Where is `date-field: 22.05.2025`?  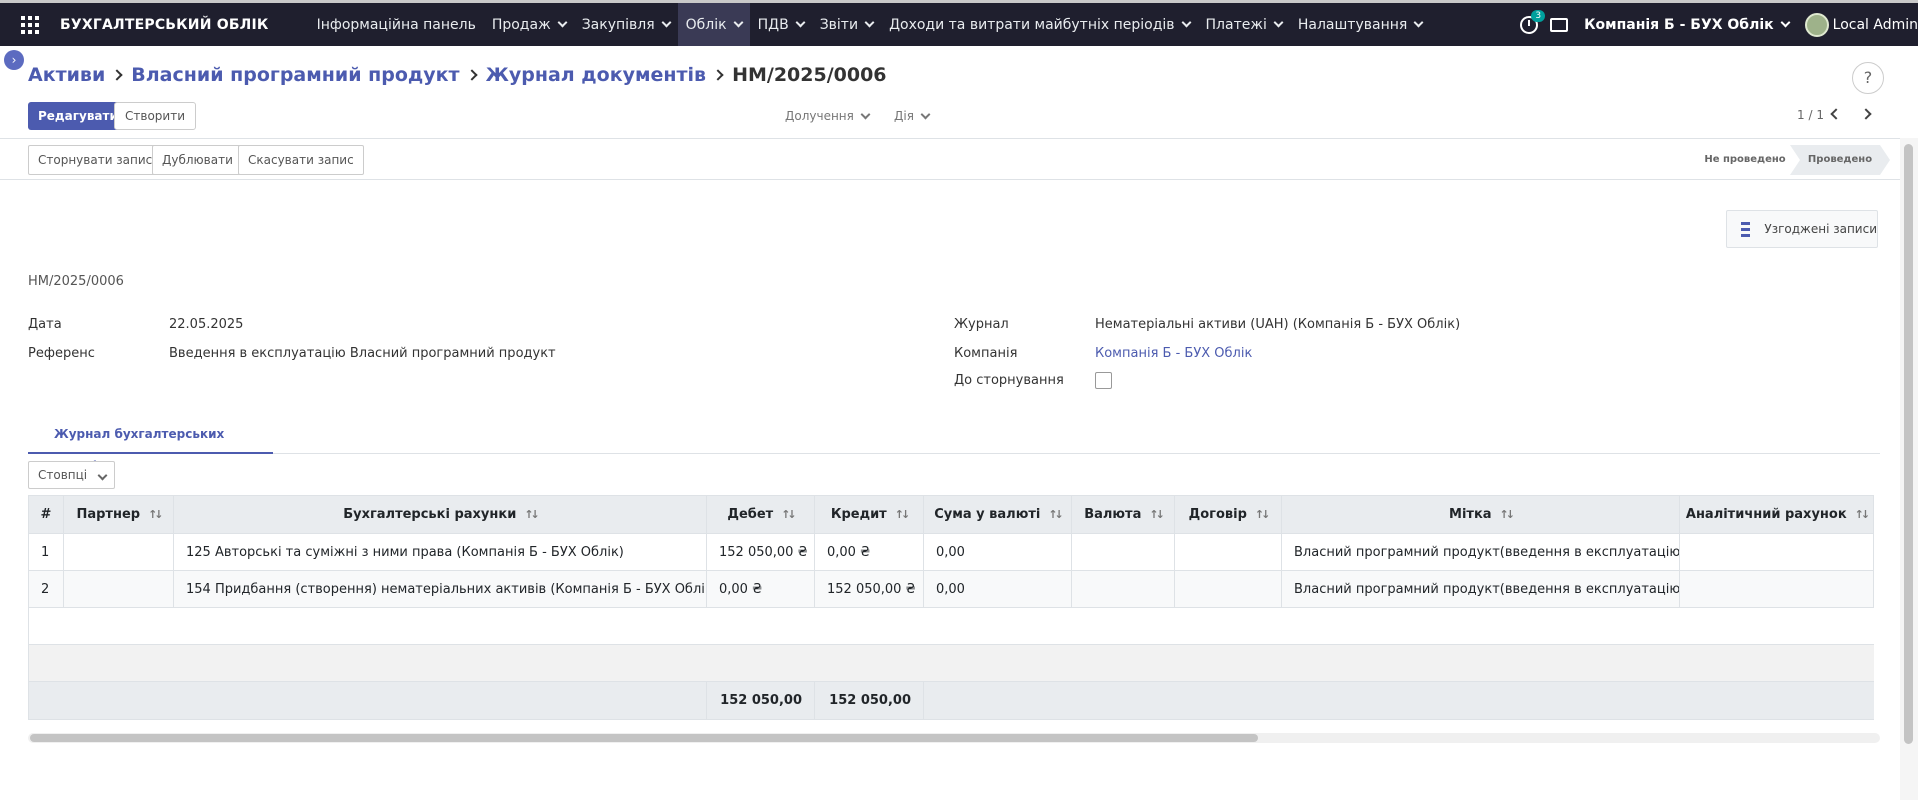 date-field: 22.05.2025 is located at coordinates (206, 324).